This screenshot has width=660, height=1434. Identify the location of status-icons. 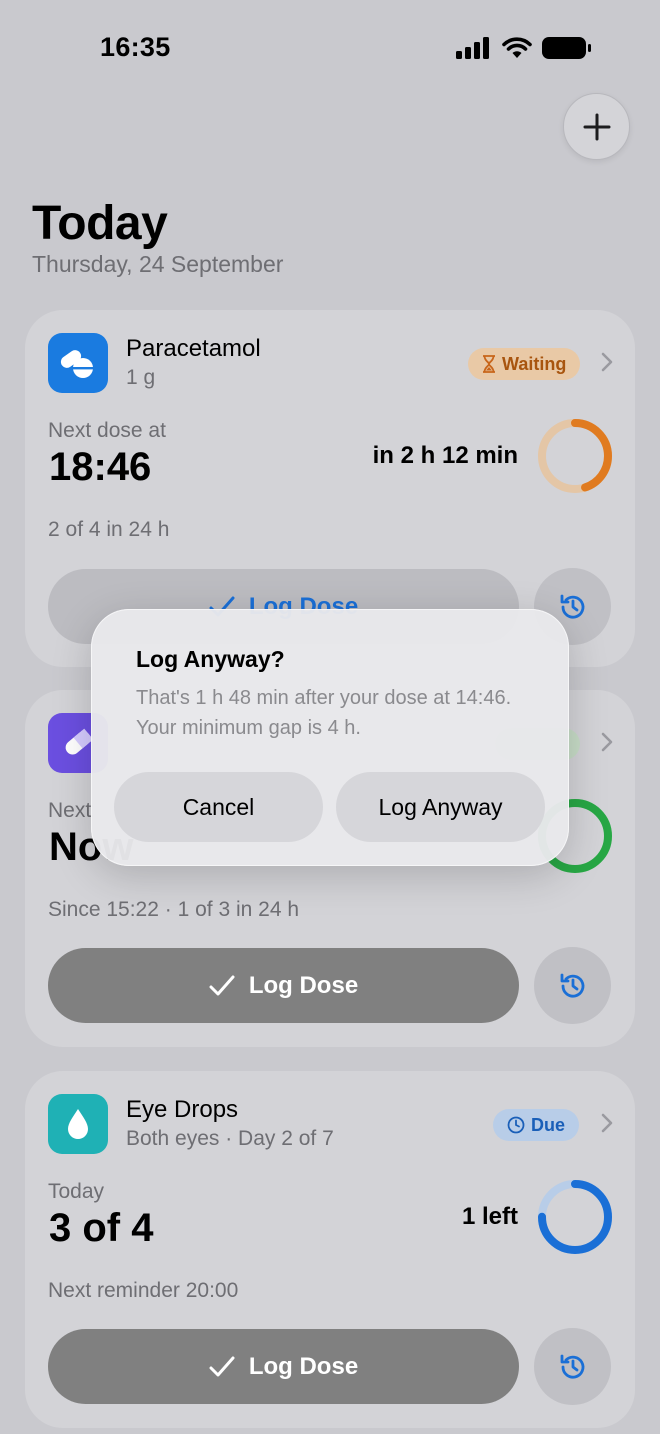
(524, 48).